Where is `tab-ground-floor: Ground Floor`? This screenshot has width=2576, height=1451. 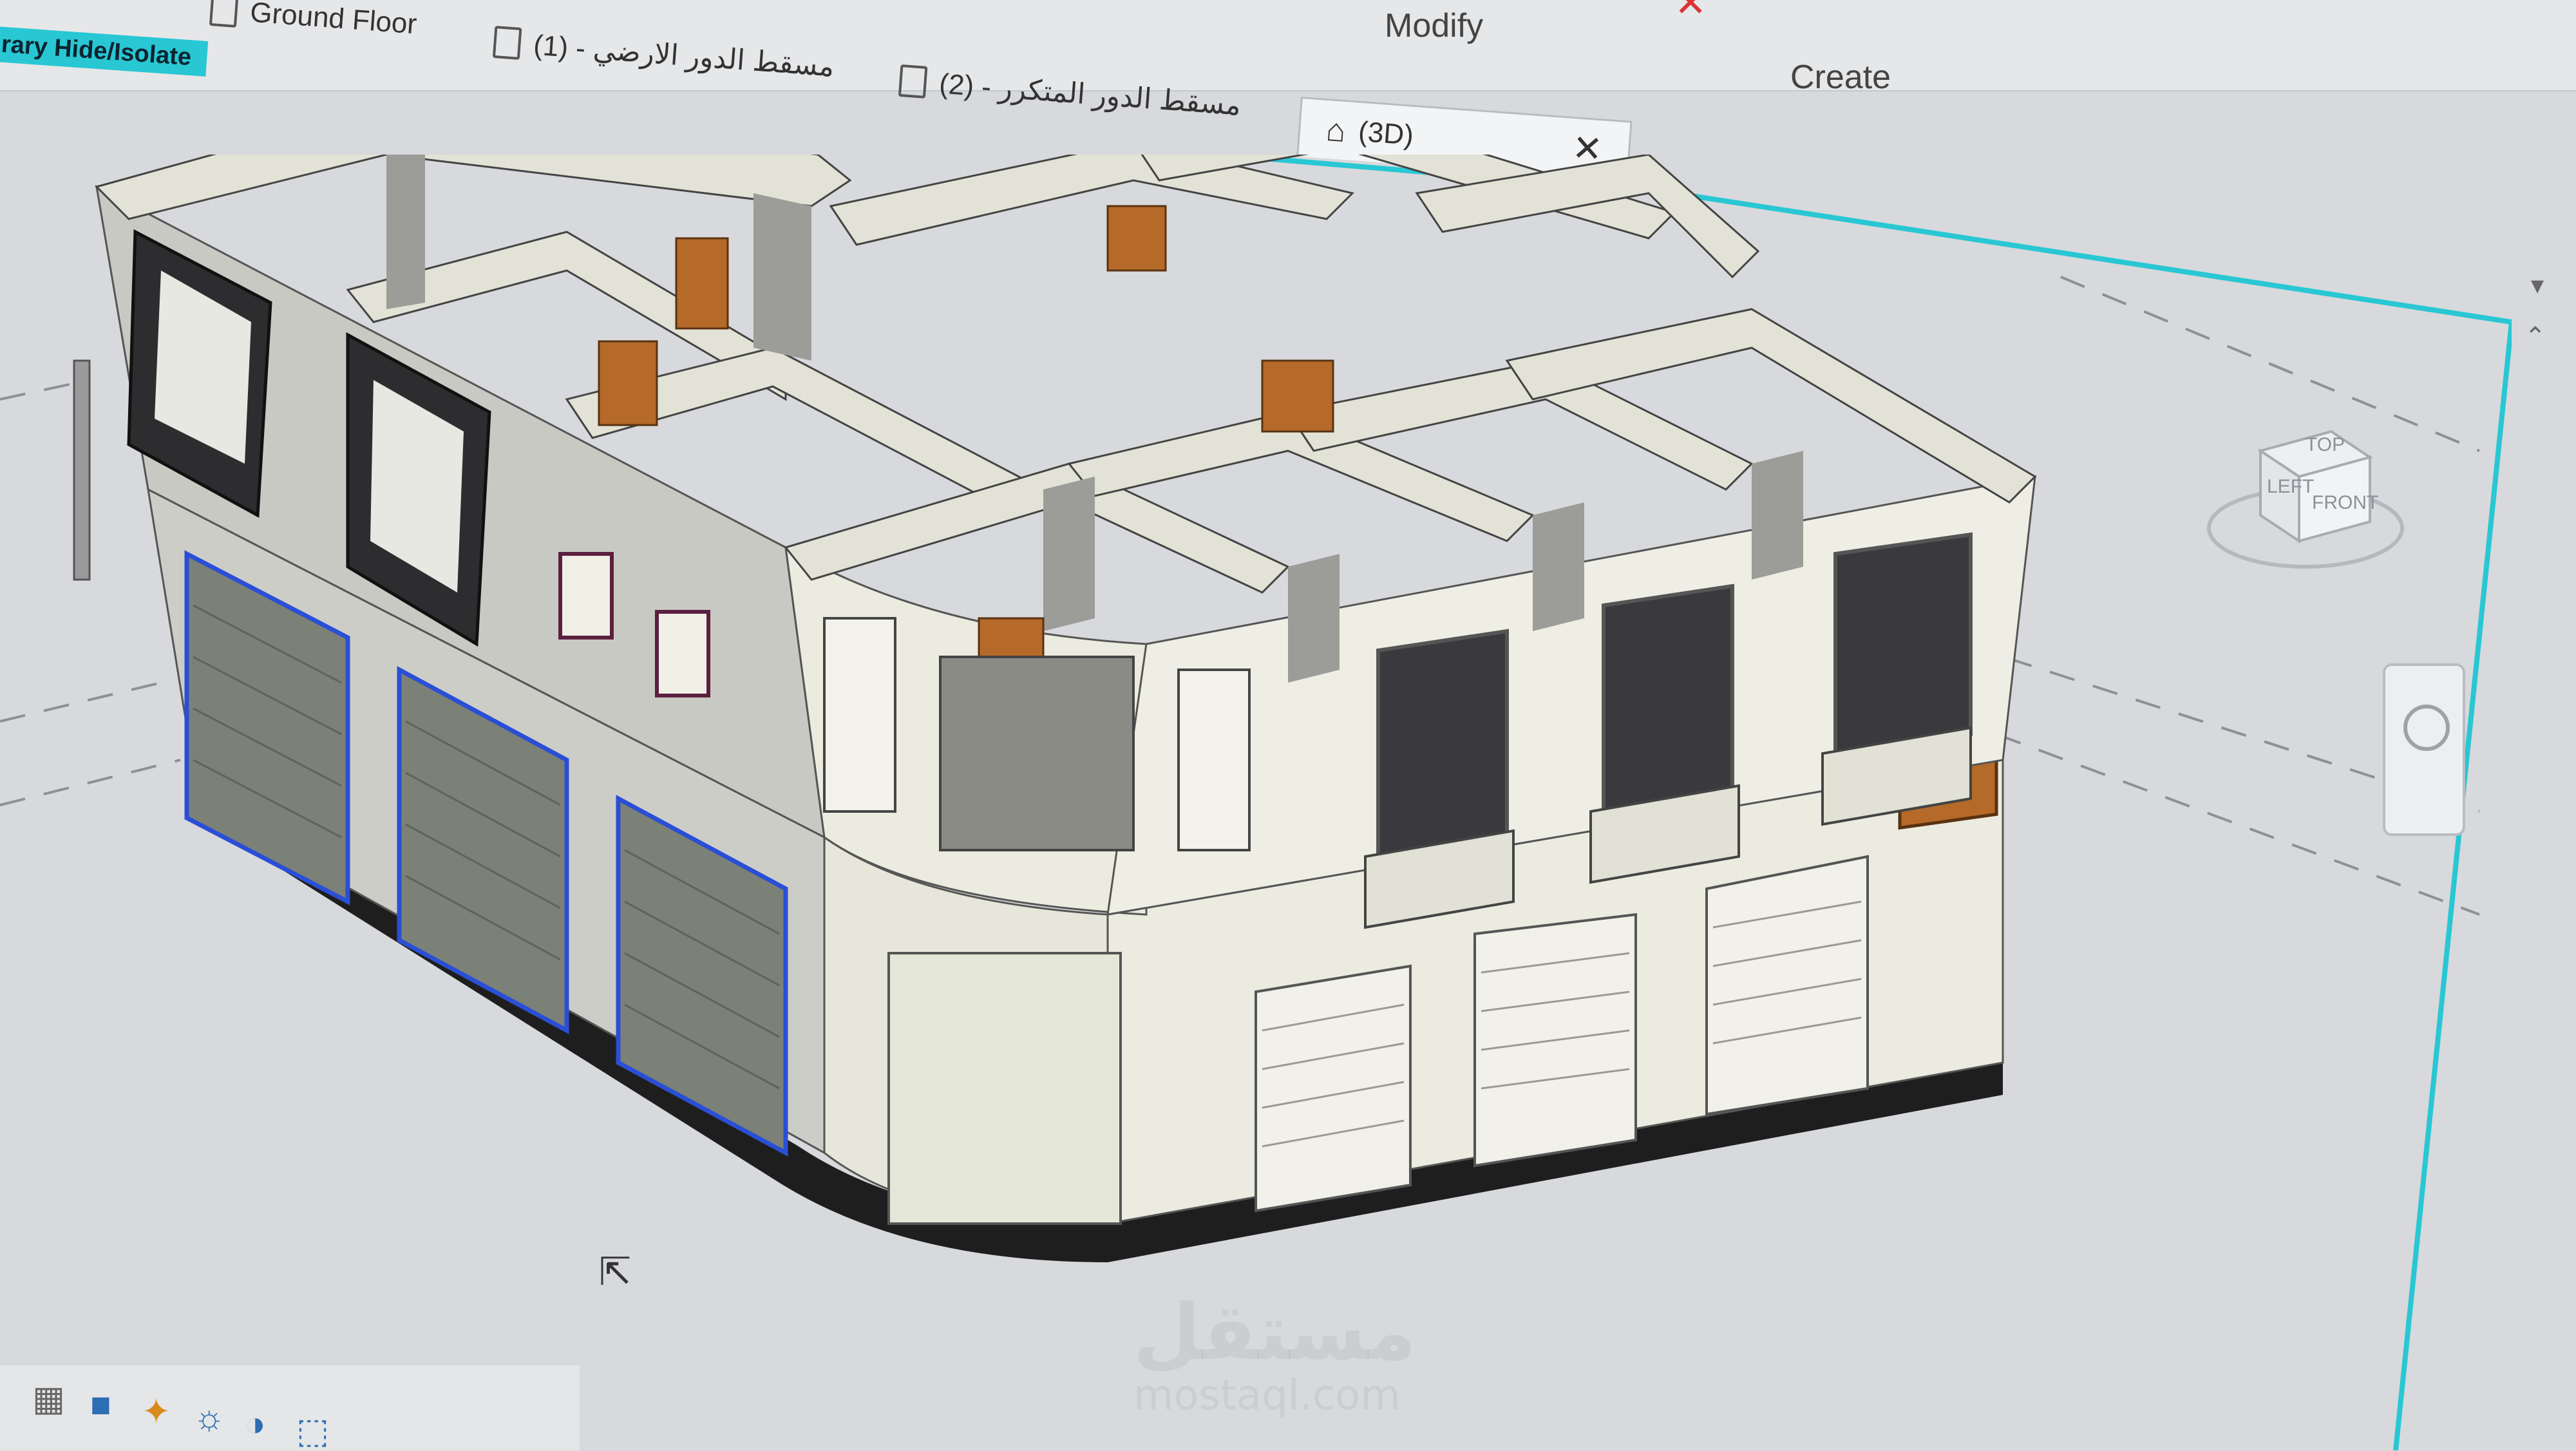
tab-ground-floor: Ground Floor is located at coordinates (313, 26).